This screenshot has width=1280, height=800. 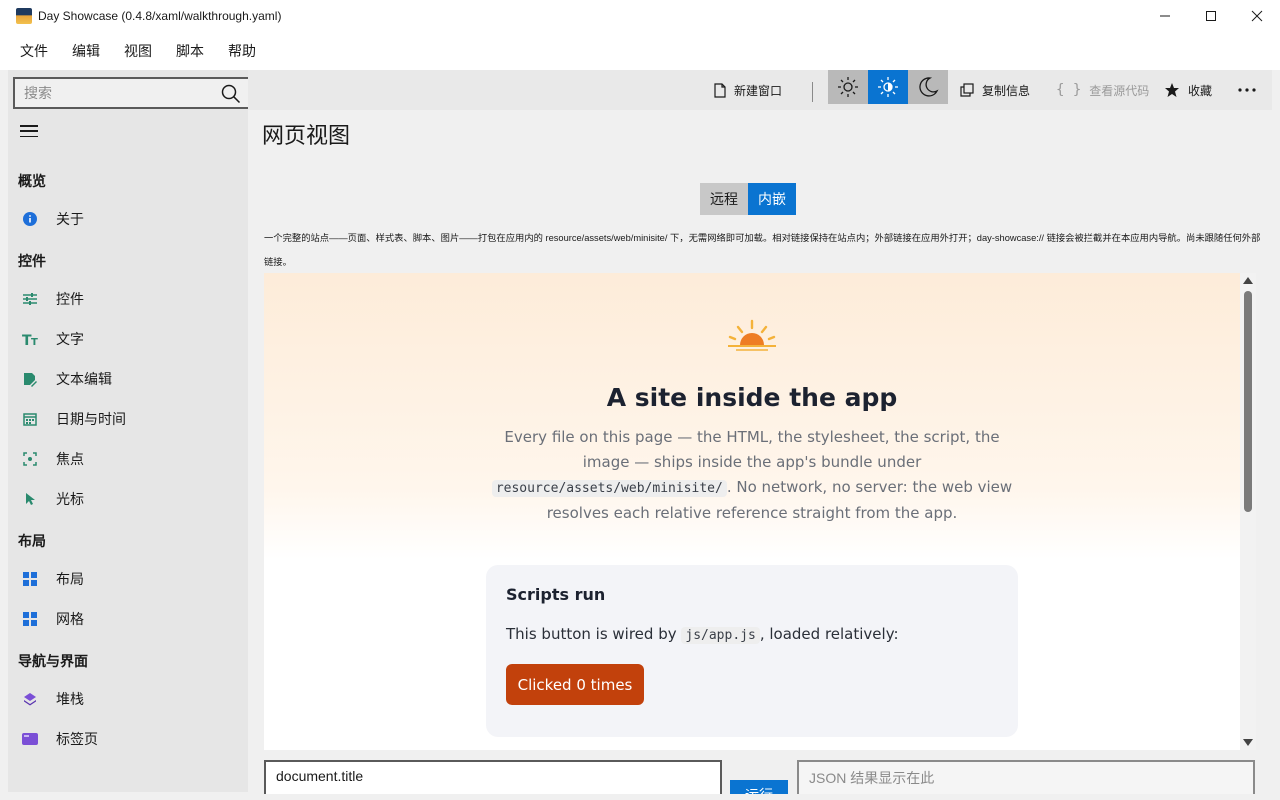 I want to click on scrollbar-thumb, so click(x=1248, y=401).